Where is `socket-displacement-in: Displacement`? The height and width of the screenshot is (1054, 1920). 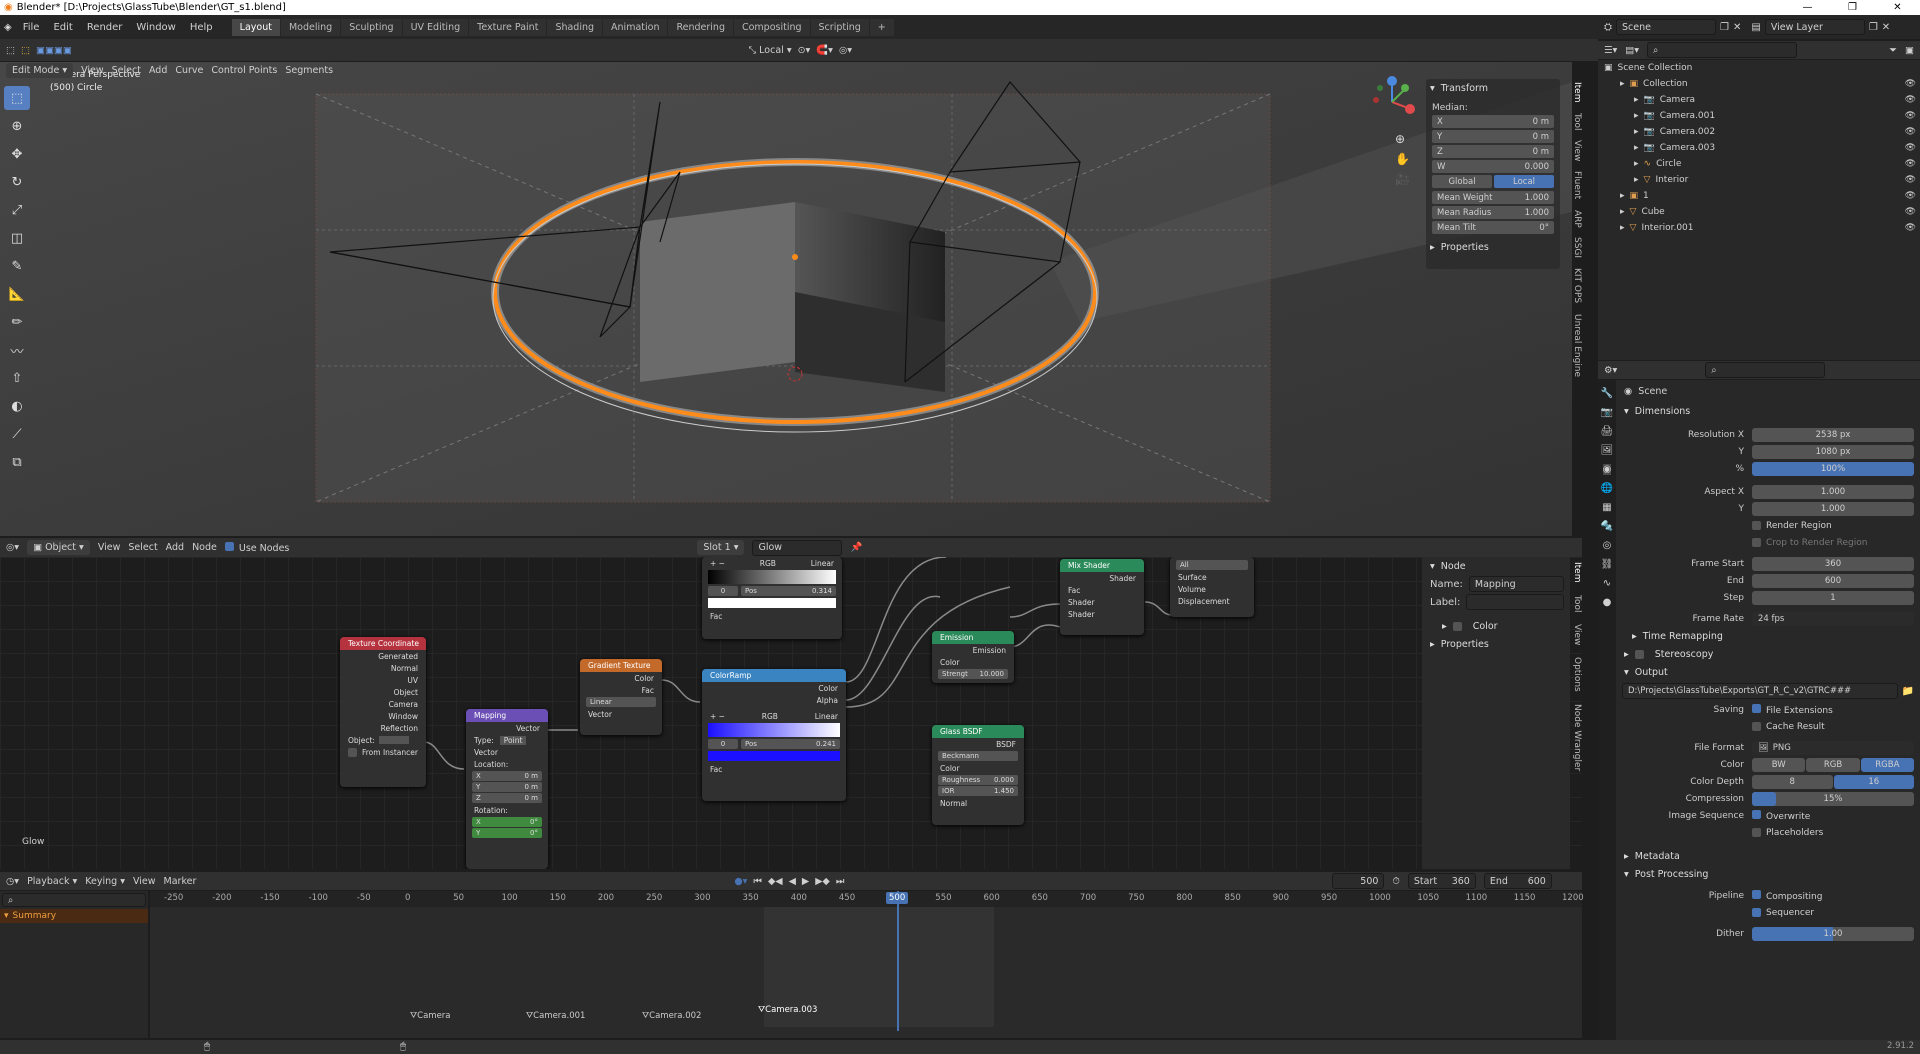 socket-displacement-in: Displacement is located at coordinates (1212, 601).